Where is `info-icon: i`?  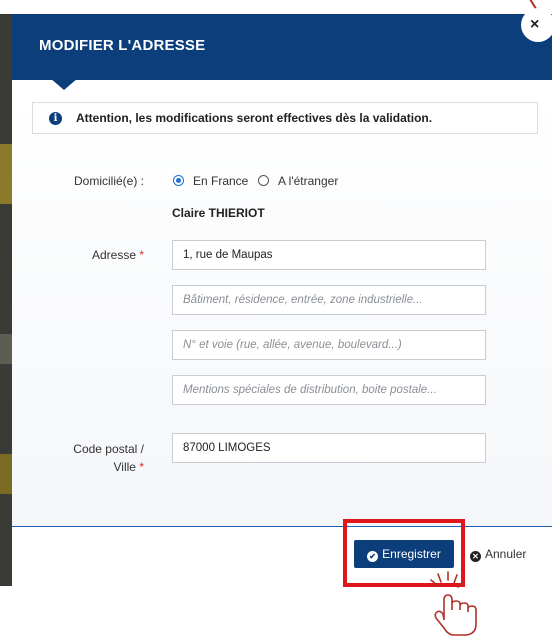 info-icon: i is located at coordinates (55, 118).